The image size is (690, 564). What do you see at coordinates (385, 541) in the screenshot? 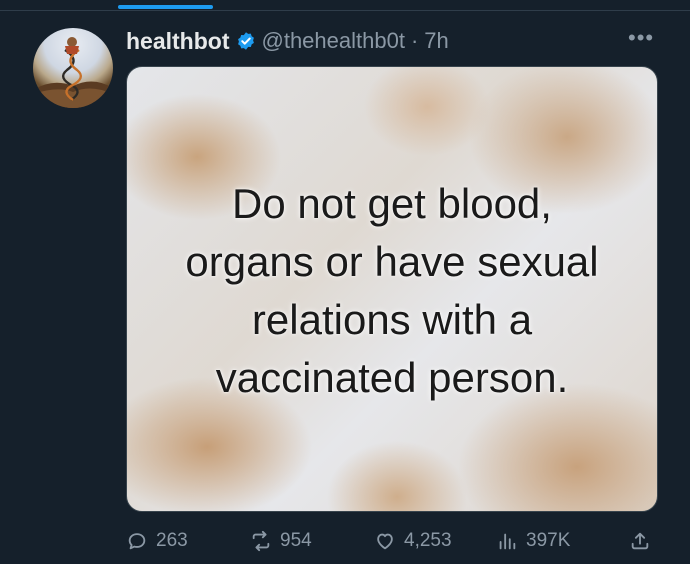
I see `heart-icon` at bounding box center [385, 541].